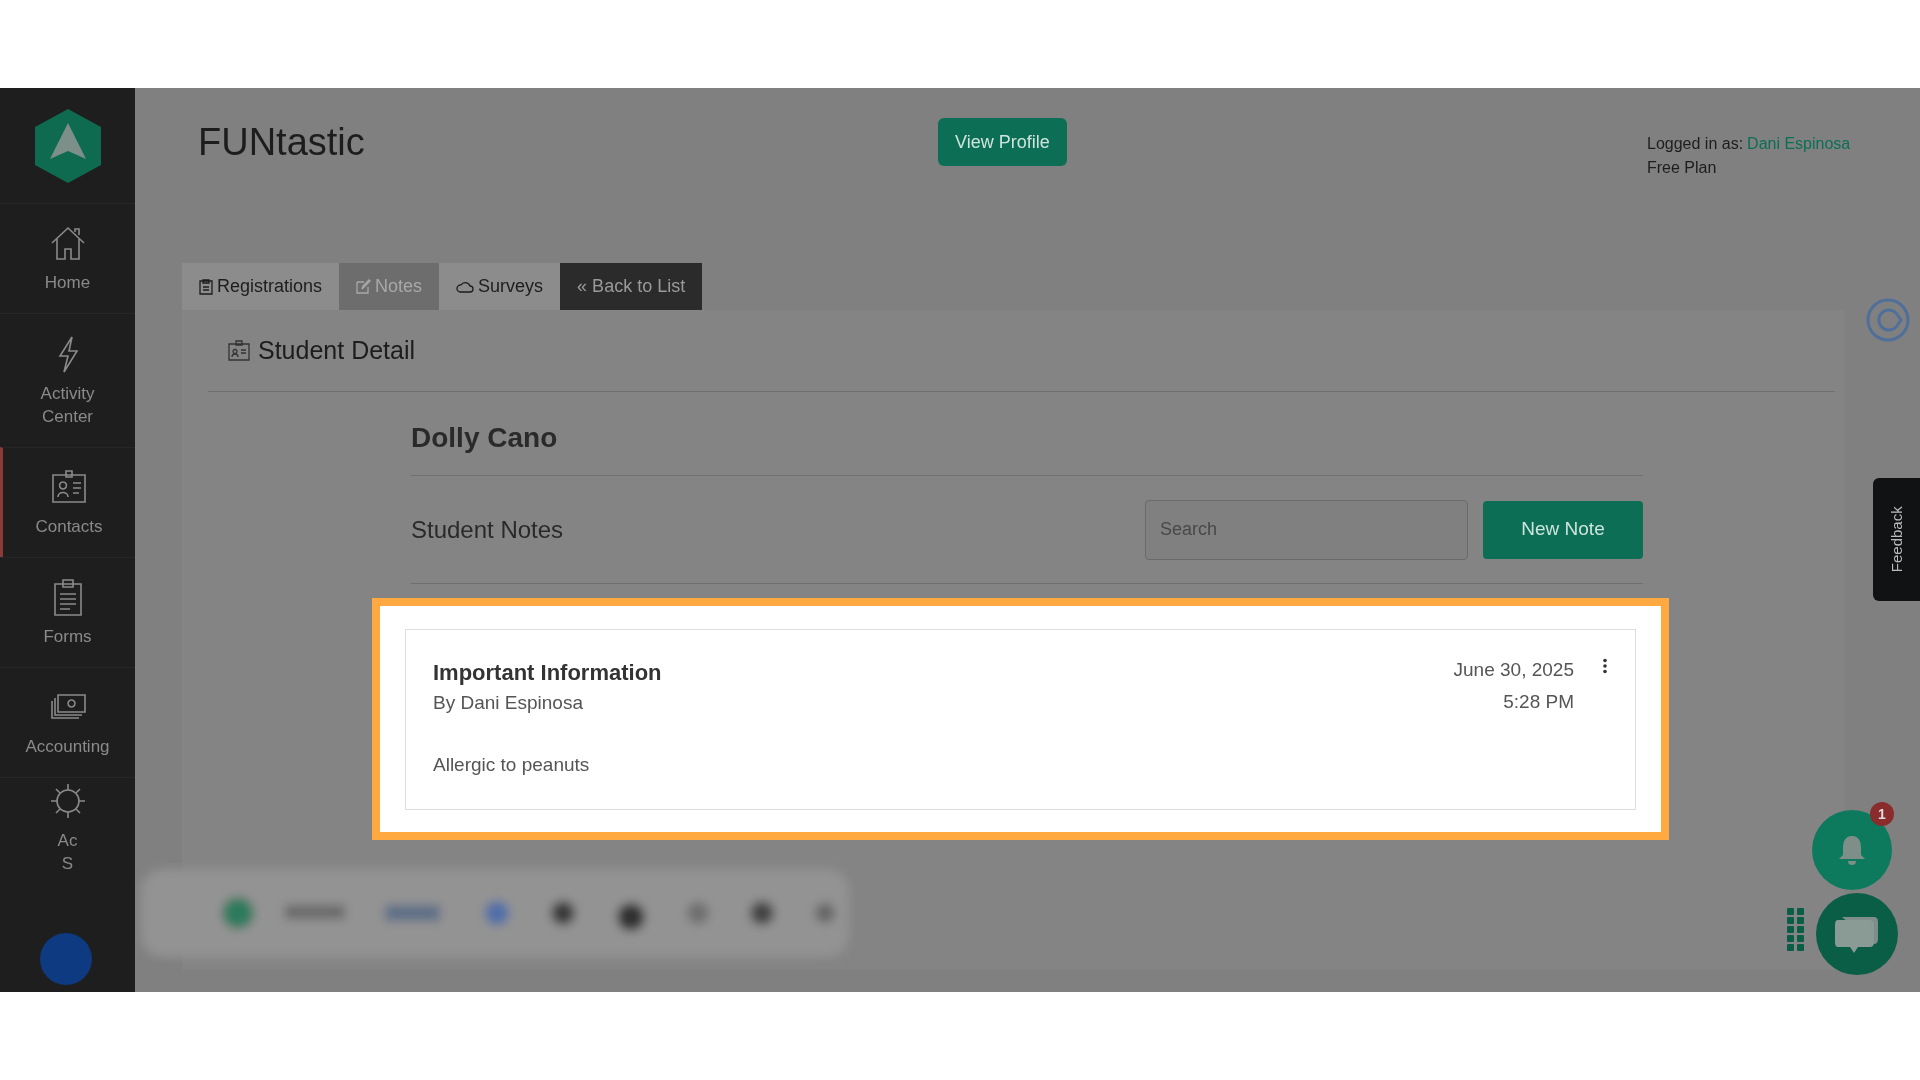  What do you see at coordinates (67, 863) in the screenshot?
I see `sidebar-label: S` at bounding box center [67, 863].